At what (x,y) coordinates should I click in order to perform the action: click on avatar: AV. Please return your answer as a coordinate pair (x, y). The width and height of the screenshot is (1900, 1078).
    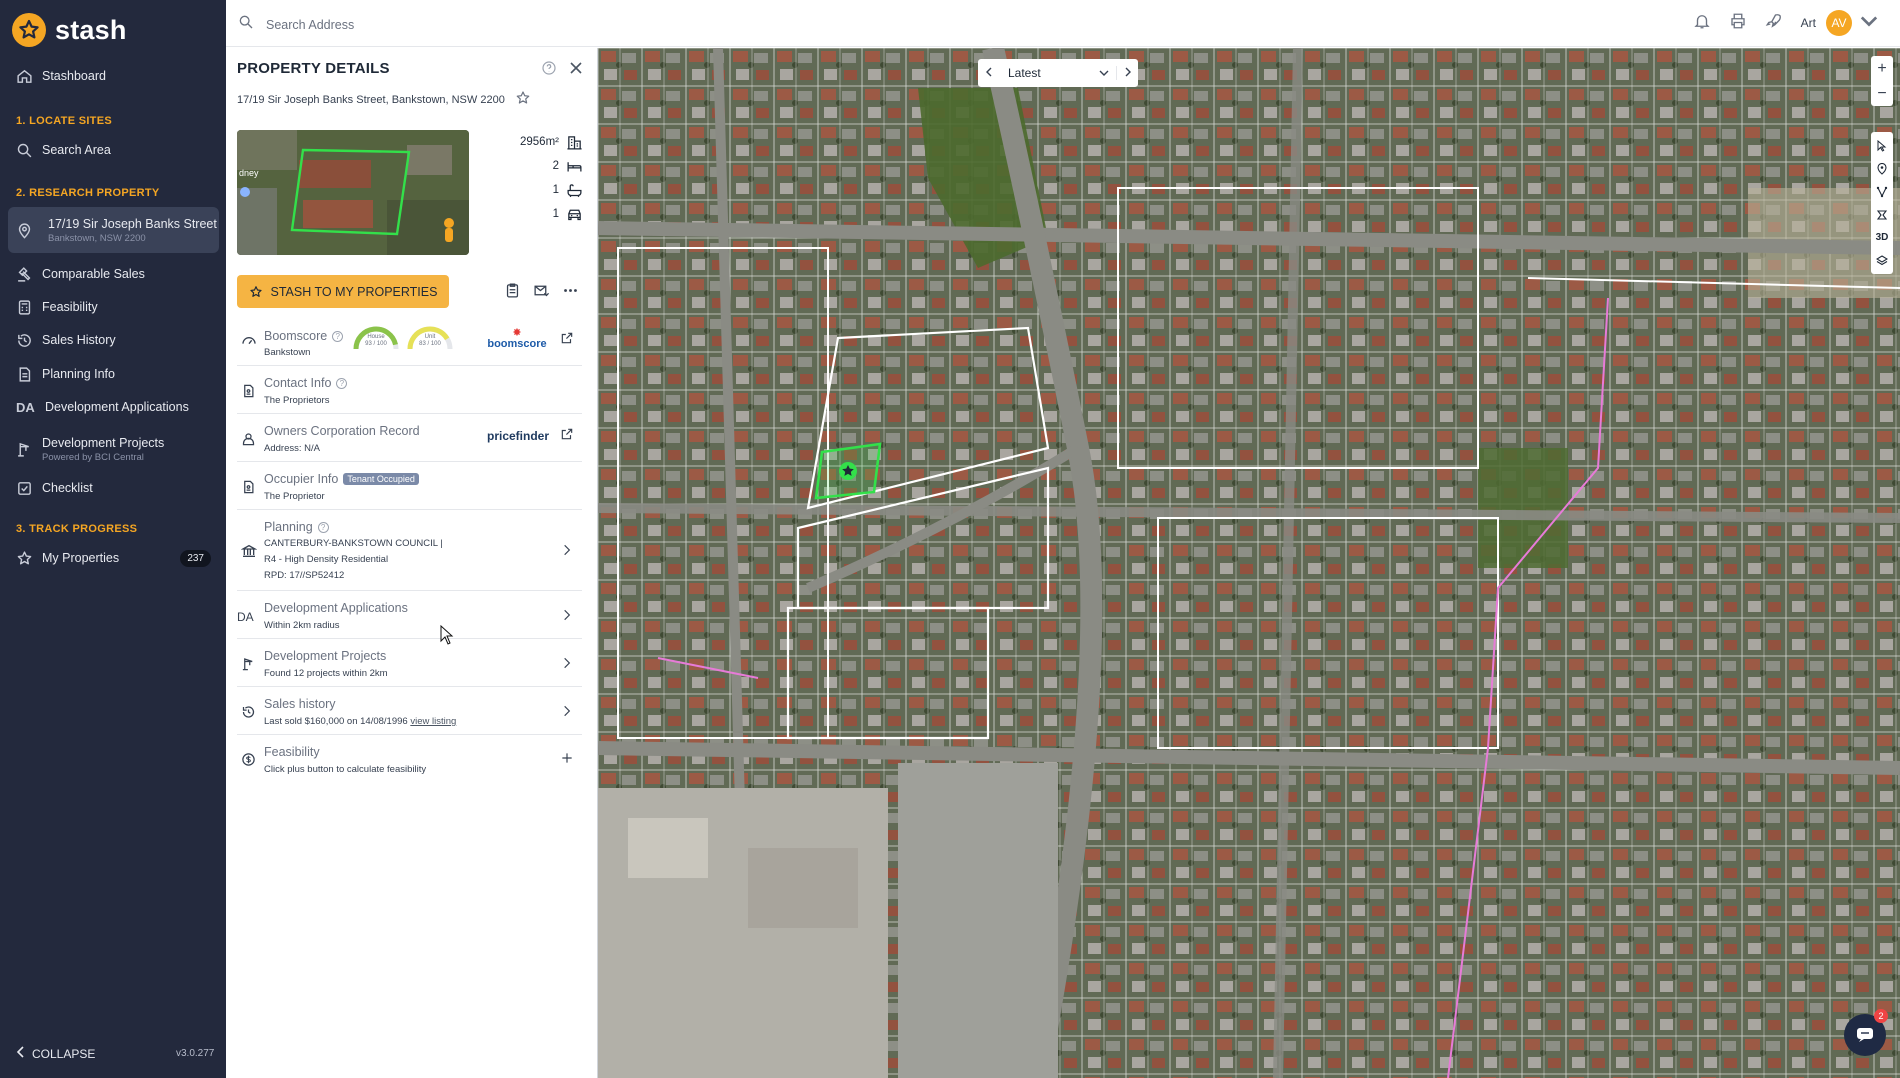
    Looking at the image, I should click on (1839, 23).